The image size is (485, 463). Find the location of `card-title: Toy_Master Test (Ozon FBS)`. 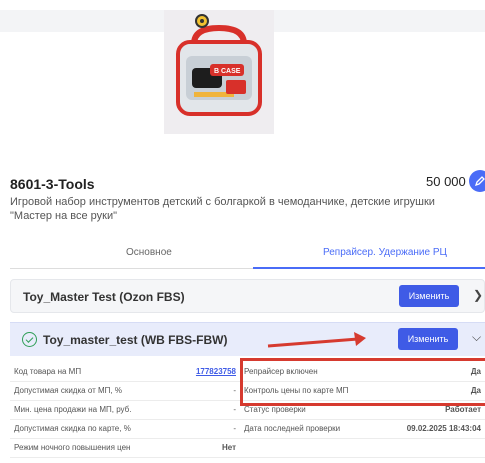

card-title: Toy_Master Test (Ozon FBS) is located at coordinates (104, 297).